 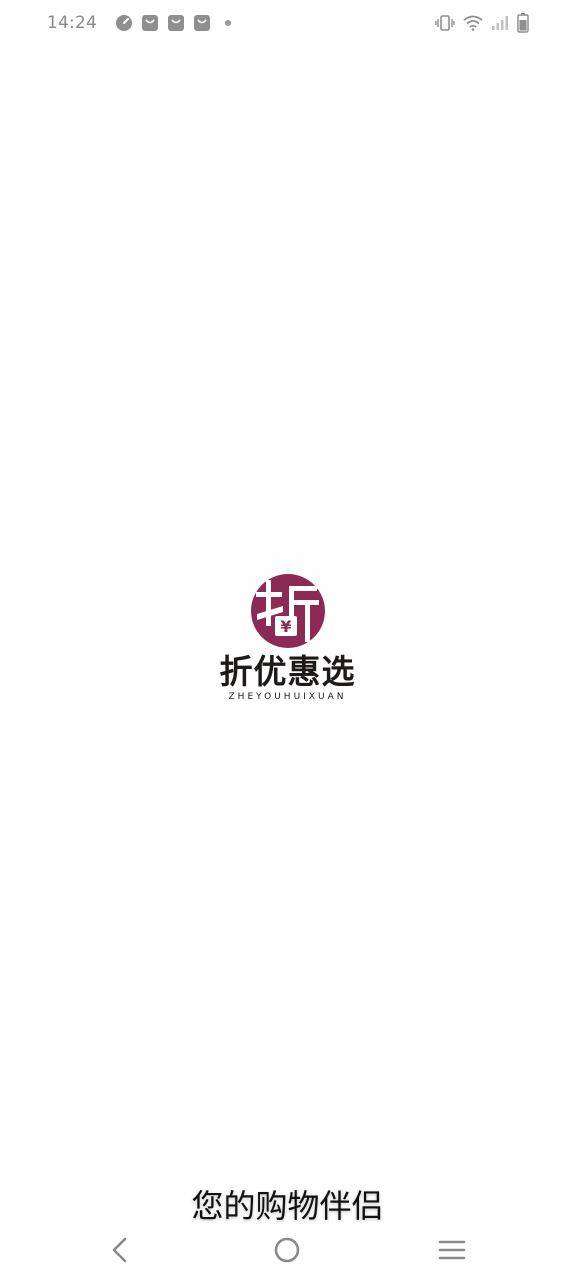 I want to click on status-right, so click(x=482, y=23).